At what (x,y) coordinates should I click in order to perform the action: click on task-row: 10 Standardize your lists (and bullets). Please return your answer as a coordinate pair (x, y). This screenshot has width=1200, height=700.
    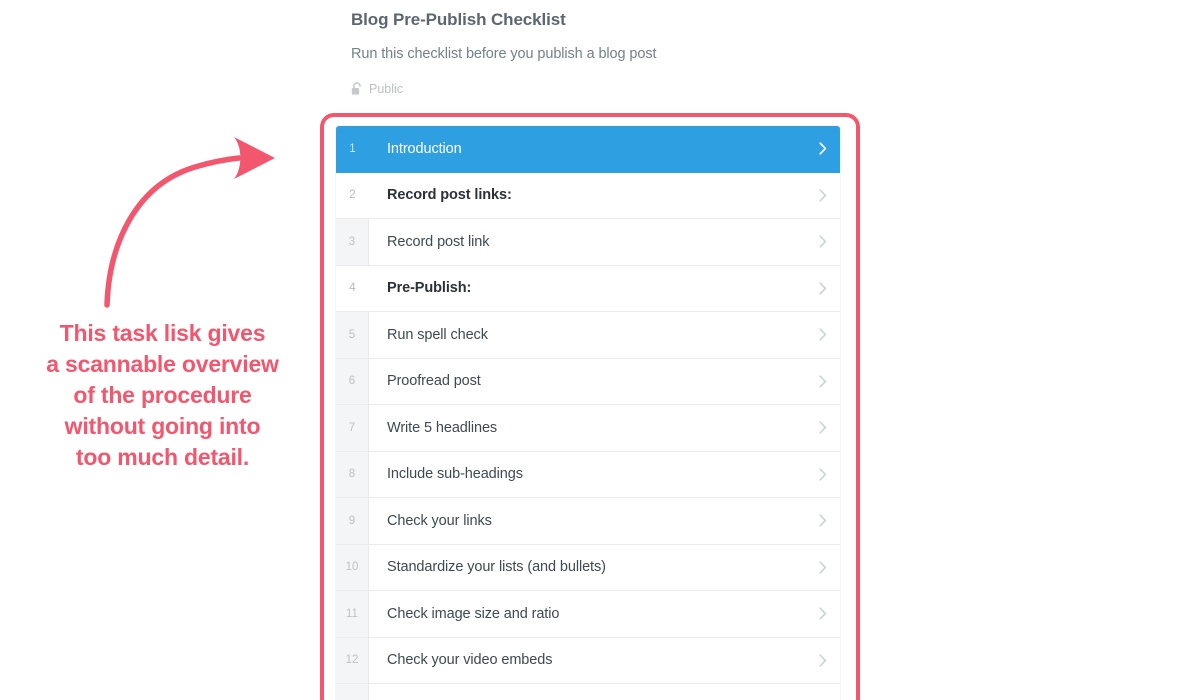
    Looking at the image, I should click on (588, 567).